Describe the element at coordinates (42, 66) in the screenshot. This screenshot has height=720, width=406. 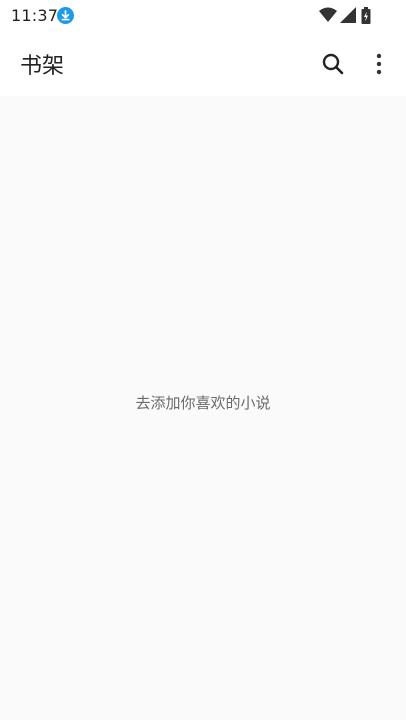
I see `page-title: 书架` at that location.